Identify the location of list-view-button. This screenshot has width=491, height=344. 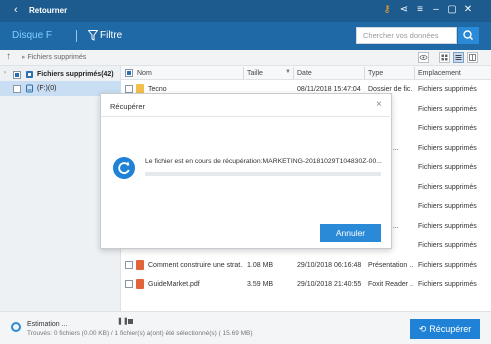
(458, 57).